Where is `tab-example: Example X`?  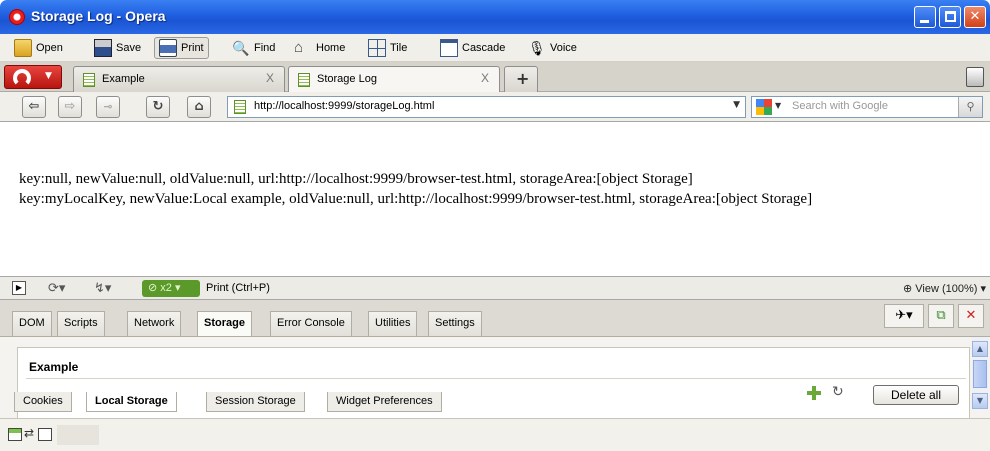 tab-example: Example X is located at coordinates (179, 79).